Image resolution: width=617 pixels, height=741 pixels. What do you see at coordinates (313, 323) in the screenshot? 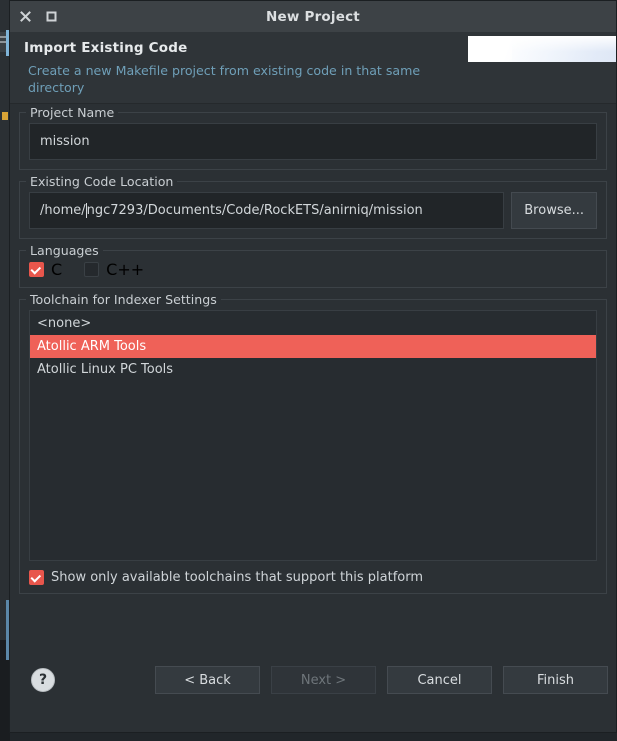
I see `list-item: <none>` at bounding box center [313, 323].